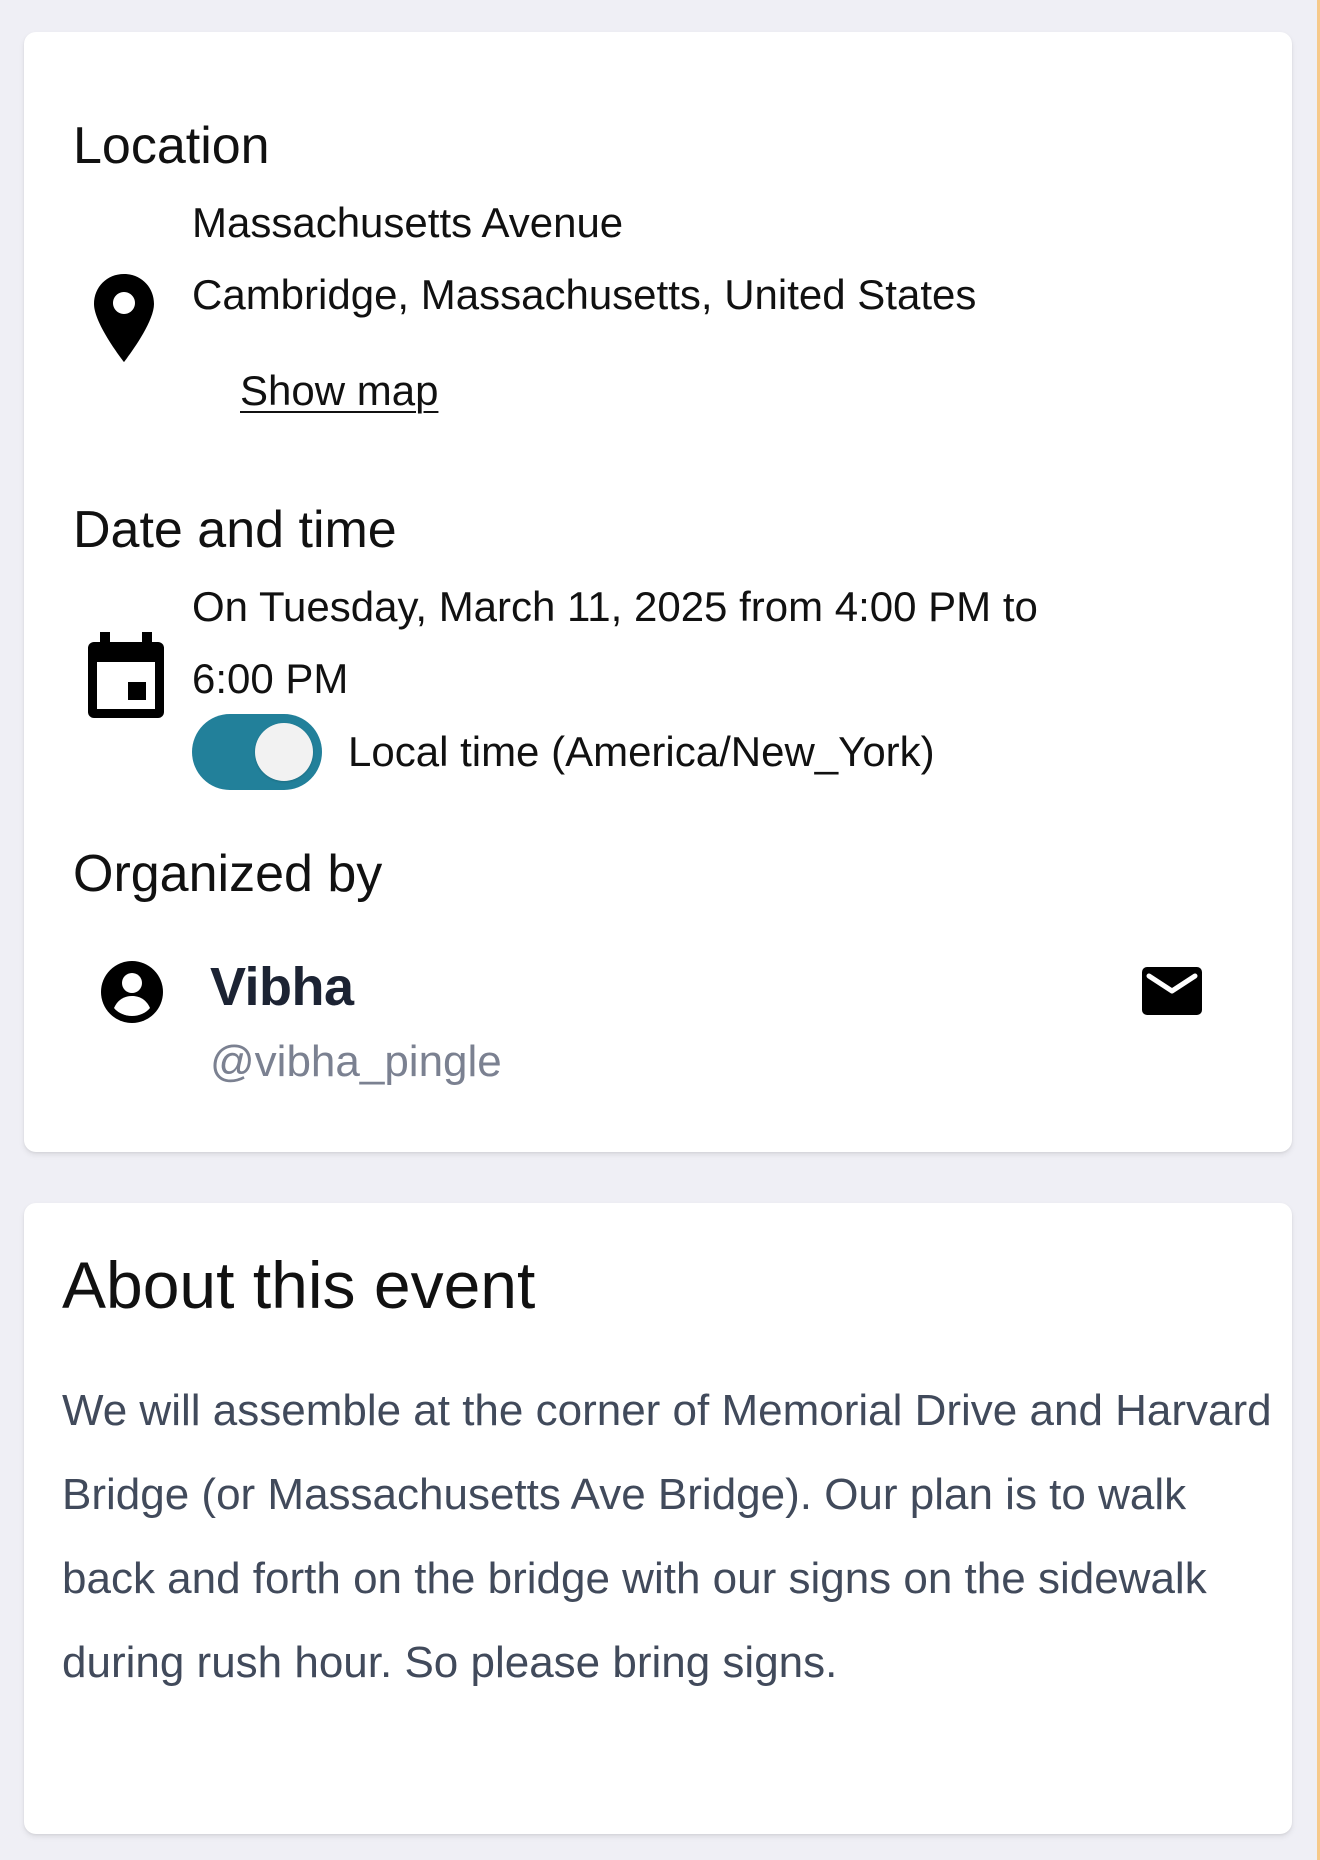 The height and width of the screenshot is (1860, 1320). What do you see at coordinates (339, 391) in the screenshot?
I see `show-map-link: Show map` at bounding box center [339, 391].